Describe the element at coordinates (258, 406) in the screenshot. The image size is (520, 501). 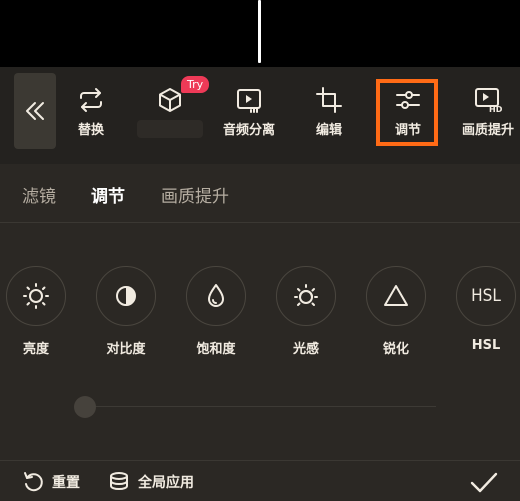
I see `intensity-slider-track` at that location.